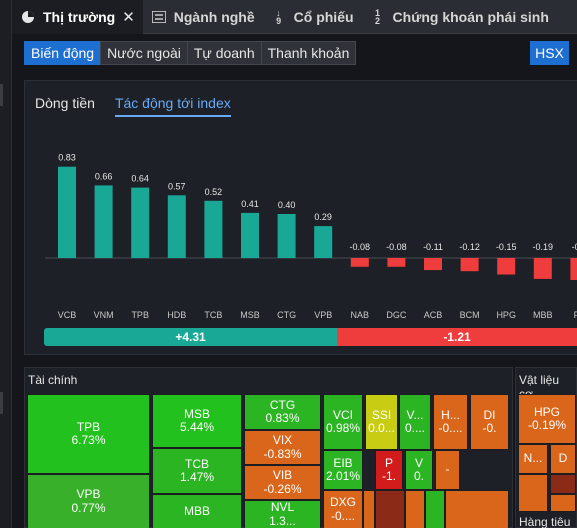 The image size is (577, 528). I want to click on chart-data-label: -0.12, so click(469, 247).